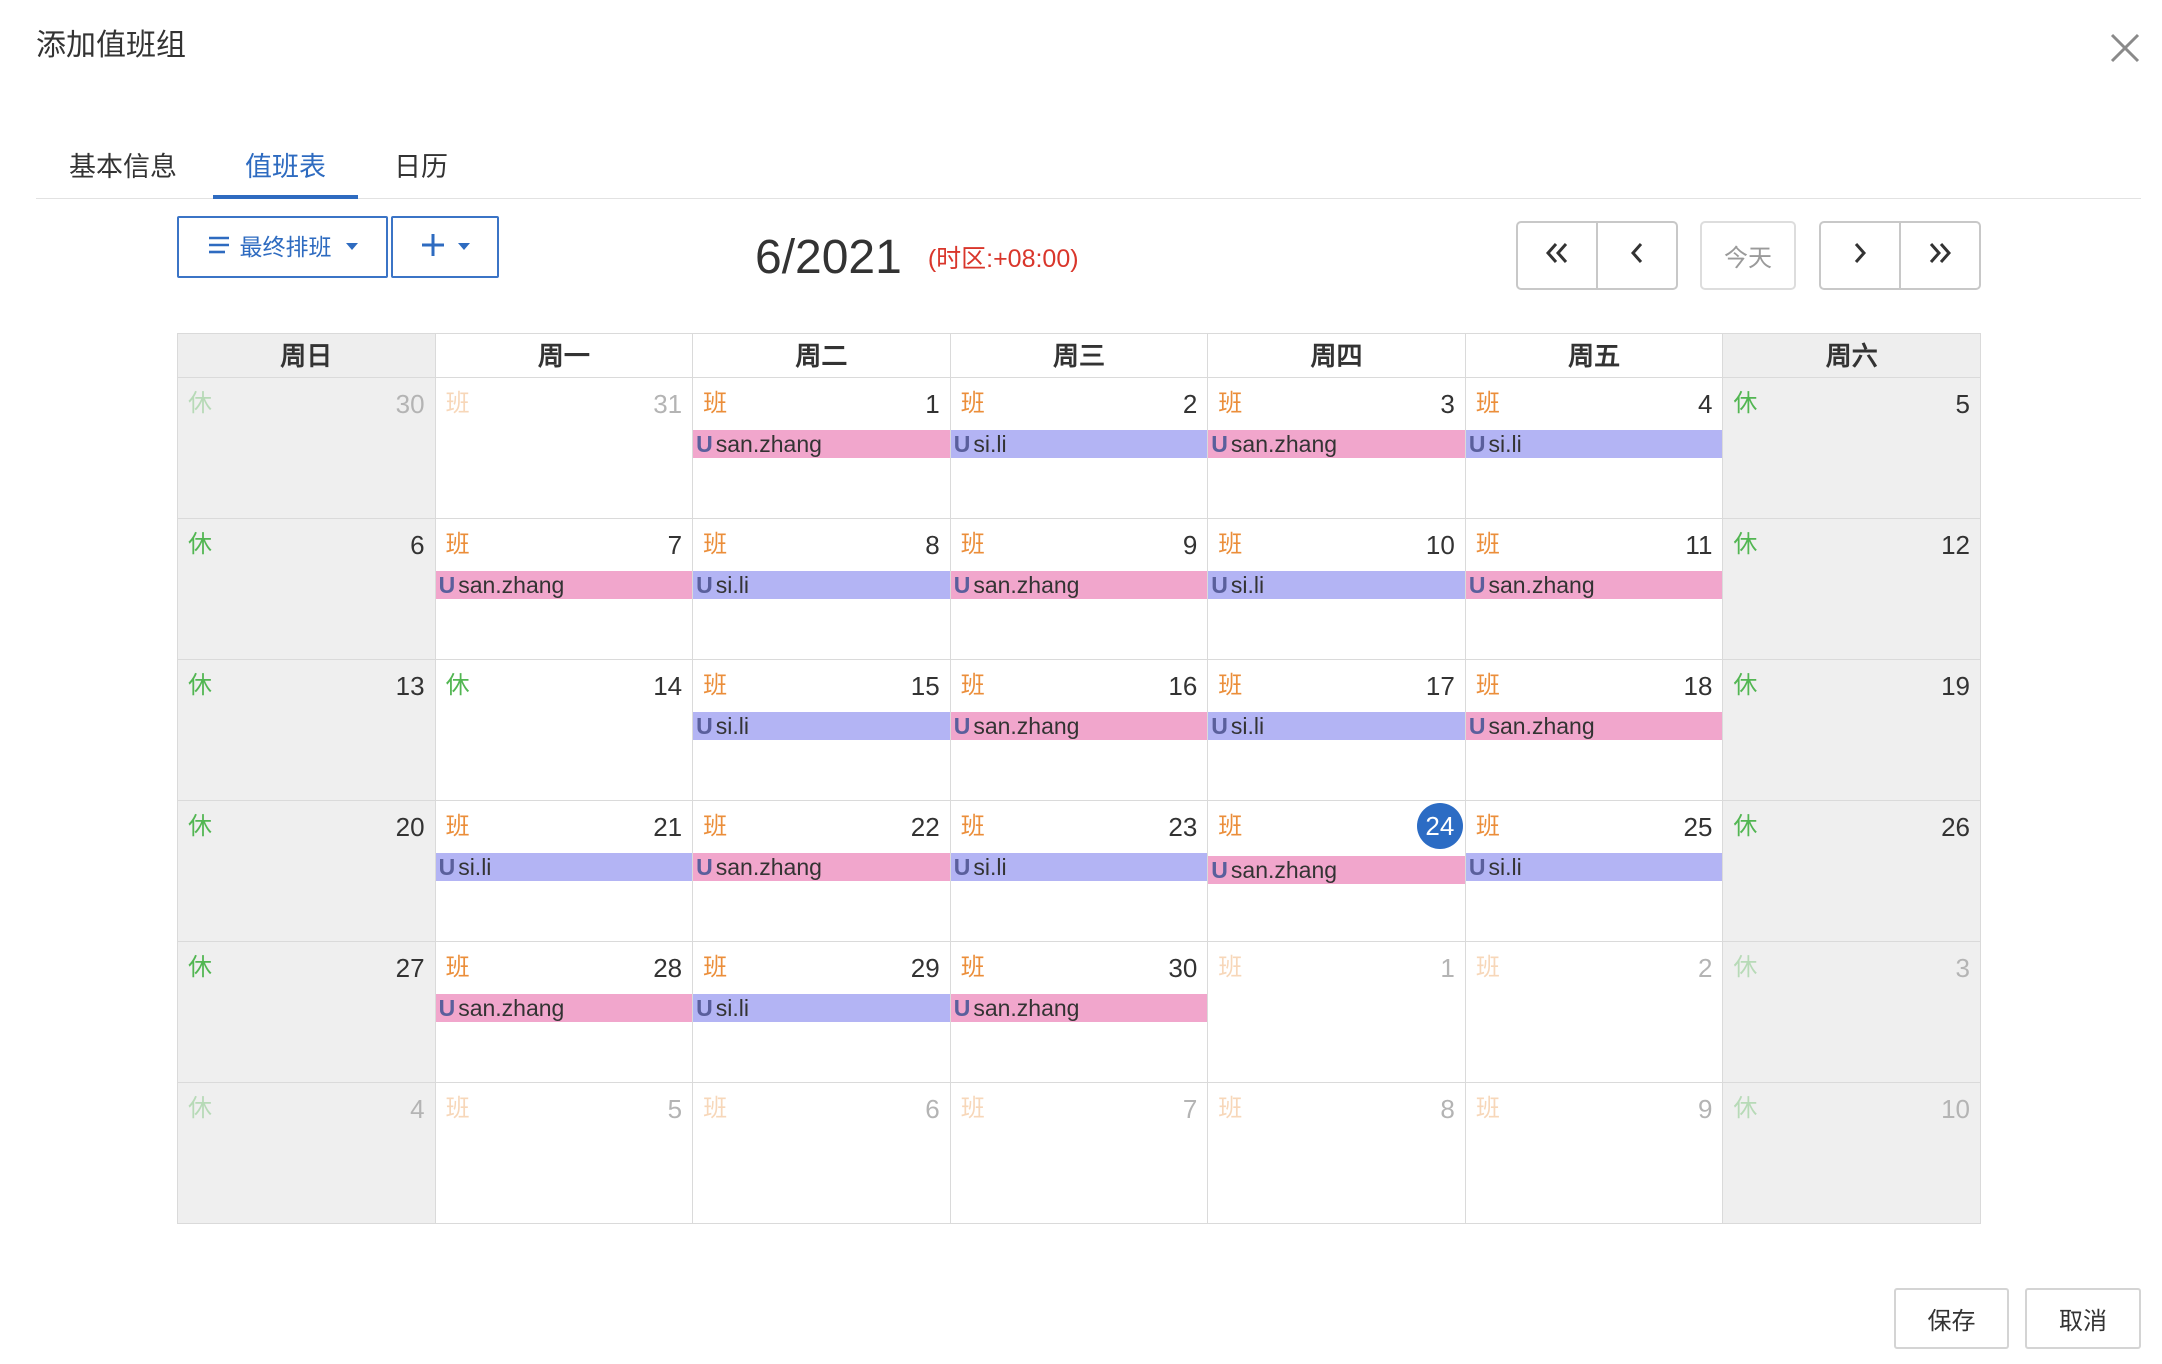 The height and width of the screenshot is (1364, 2162). Describe the element at coordinates (1594, 1012) in the screenshot. I see `day-cell: 班2` at that location.